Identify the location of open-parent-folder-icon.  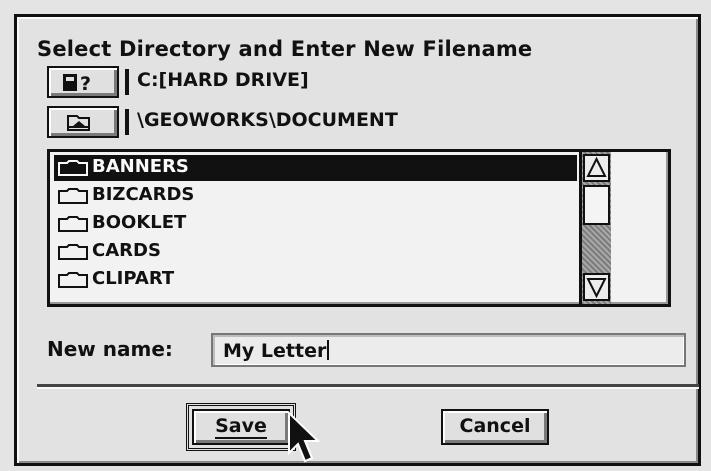
(78, 123).